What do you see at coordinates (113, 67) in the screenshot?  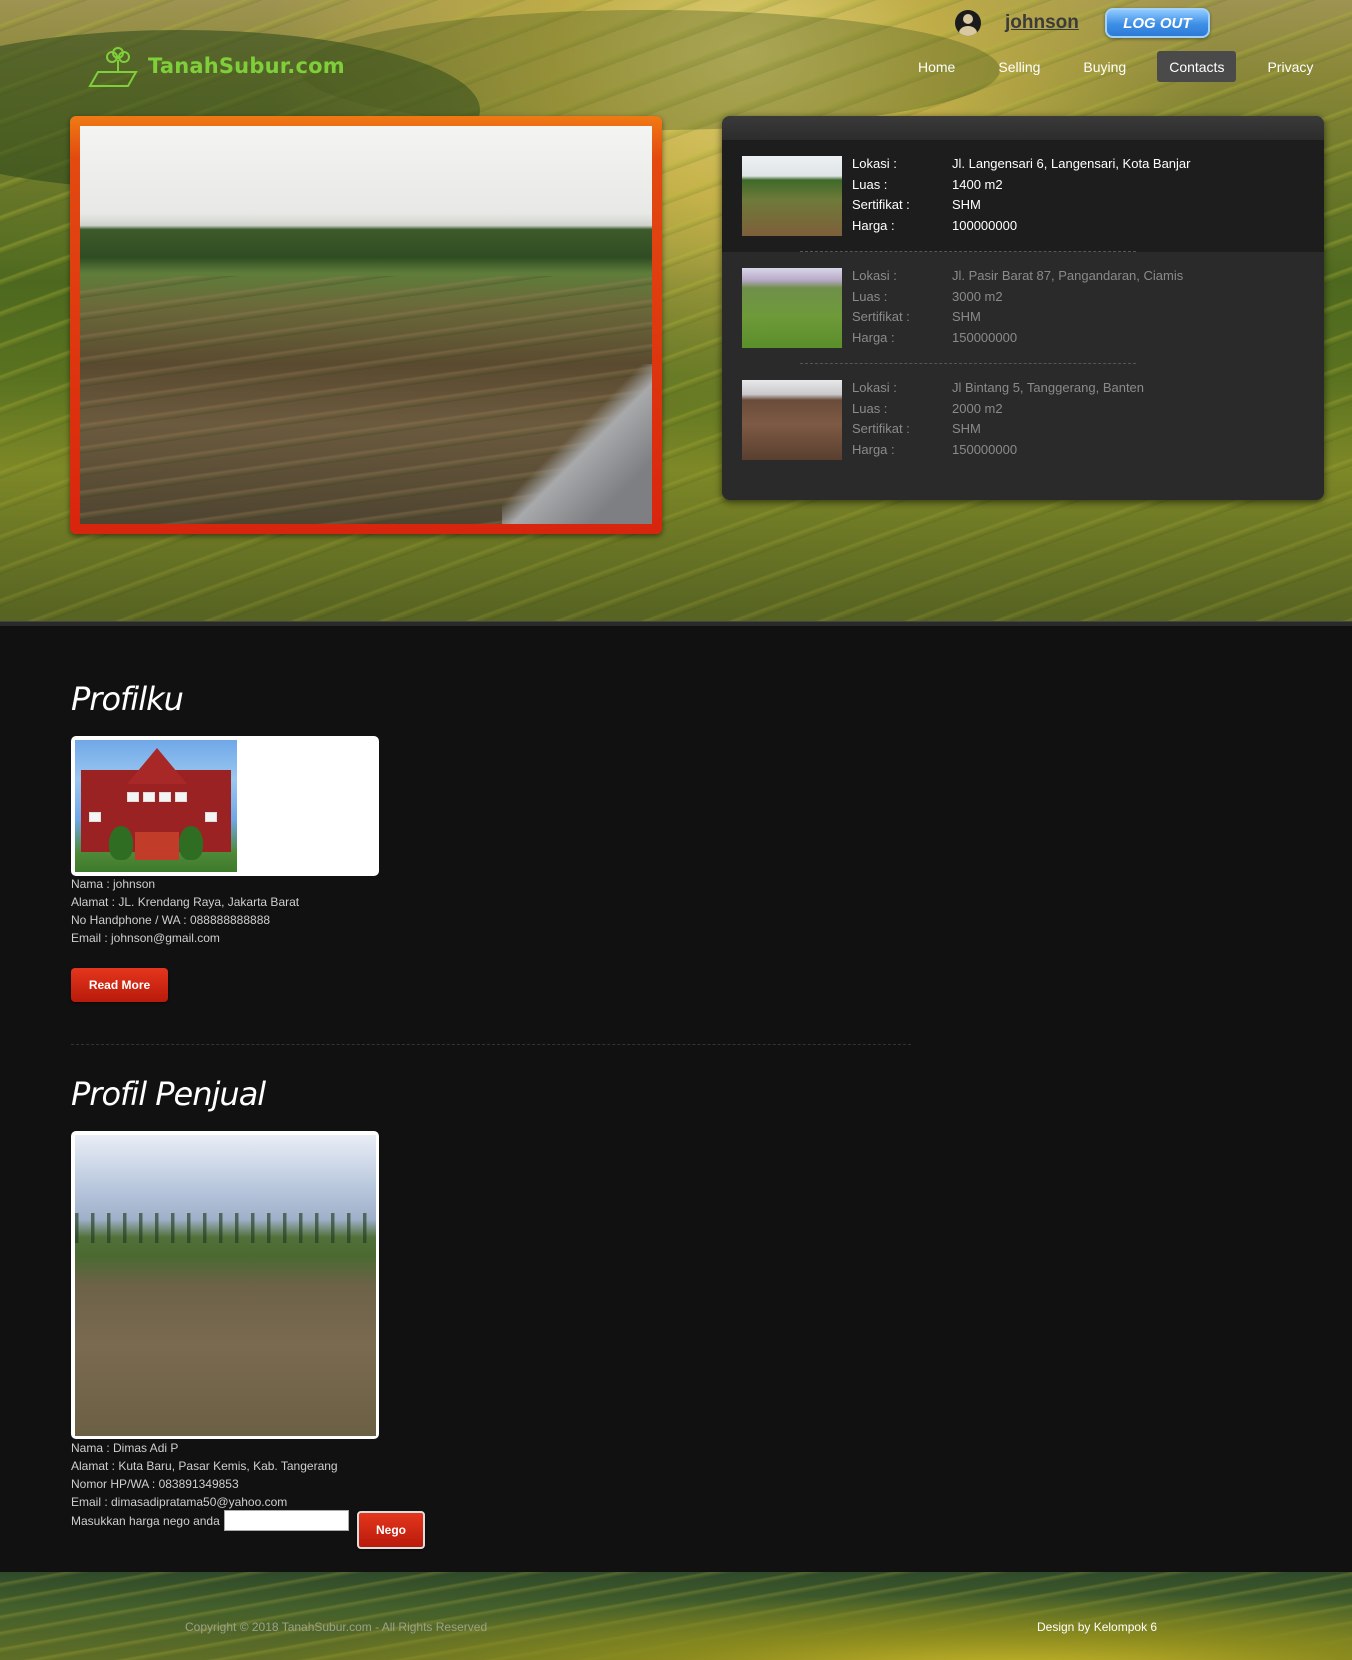 I see `tree-plot-icon` at bounding box center [113, 67].